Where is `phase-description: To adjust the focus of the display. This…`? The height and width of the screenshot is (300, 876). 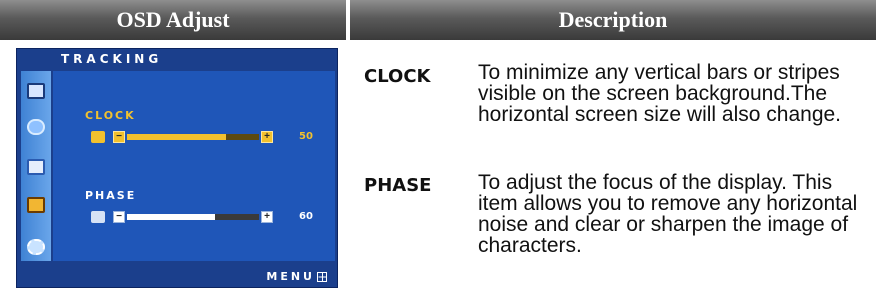 phase-description: To adjust the focus of the display. This… is located at coordinates (668, 214).